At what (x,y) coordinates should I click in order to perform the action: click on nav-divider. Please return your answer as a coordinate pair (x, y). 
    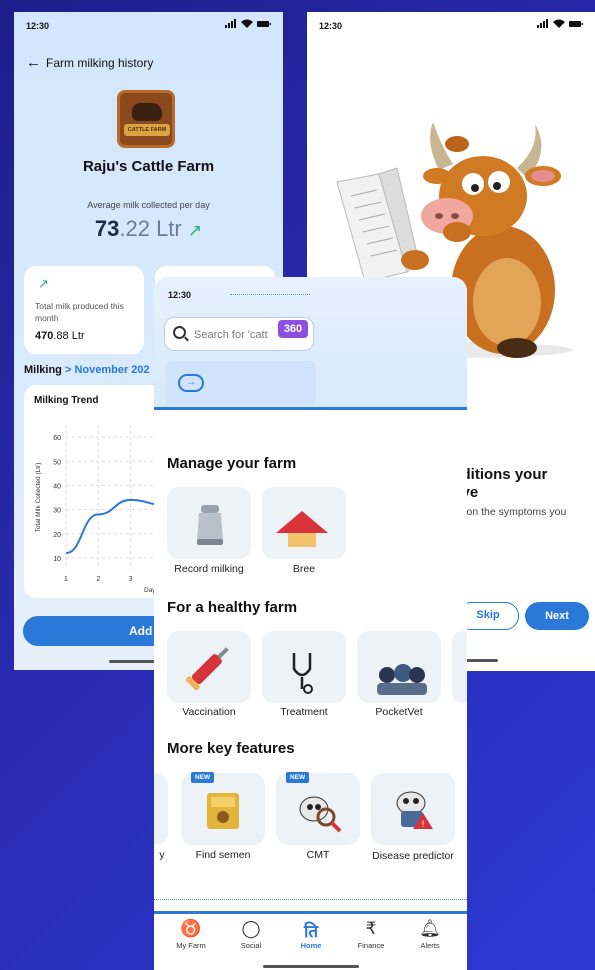
    Looking at the image, I should click on (310, 912).